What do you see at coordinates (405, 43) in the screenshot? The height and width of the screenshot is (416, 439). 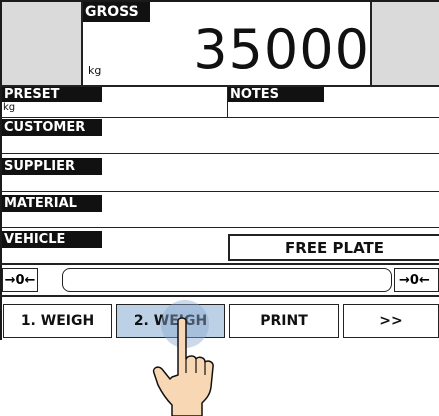 I see `right-status-box` at bounding box center [405, 43].